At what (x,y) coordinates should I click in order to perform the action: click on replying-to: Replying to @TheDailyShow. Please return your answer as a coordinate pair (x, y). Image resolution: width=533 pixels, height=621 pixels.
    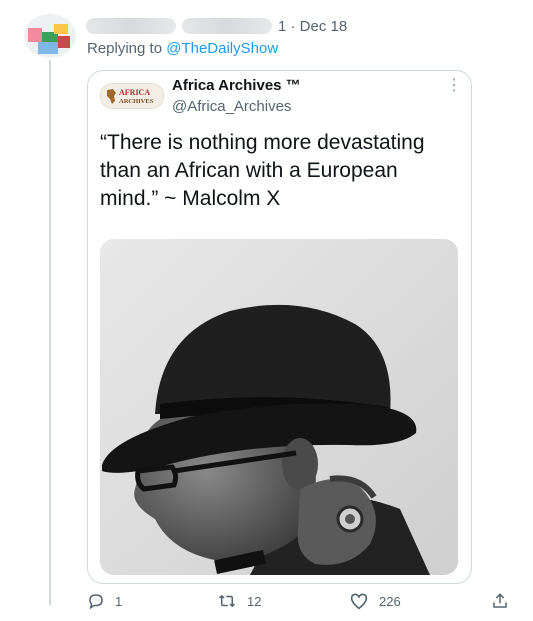
    Looking at the image, I should click on (182, 48).